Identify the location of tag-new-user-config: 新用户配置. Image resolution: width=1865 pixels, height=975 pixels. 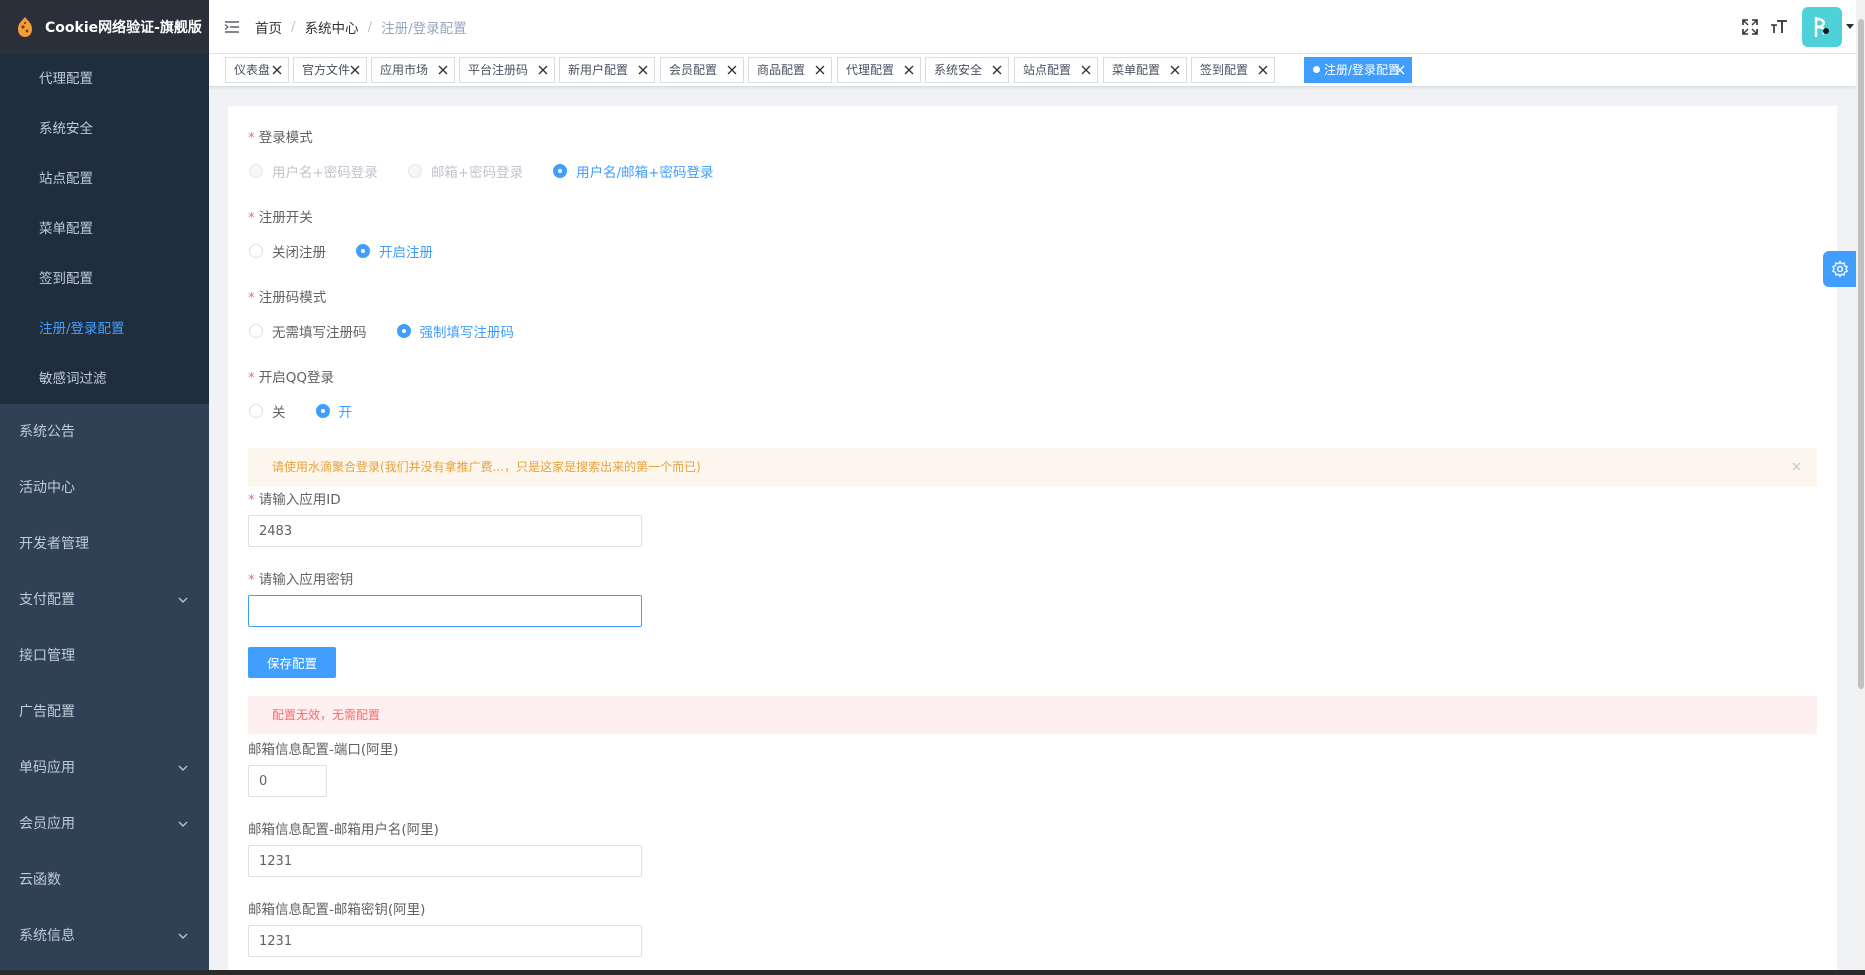
(607, 70).